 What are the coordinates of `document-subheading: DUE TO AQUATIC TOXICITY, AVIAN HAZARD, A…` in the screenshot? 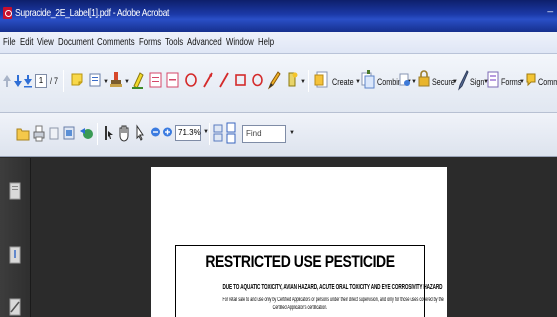 It's located at (332, 286).